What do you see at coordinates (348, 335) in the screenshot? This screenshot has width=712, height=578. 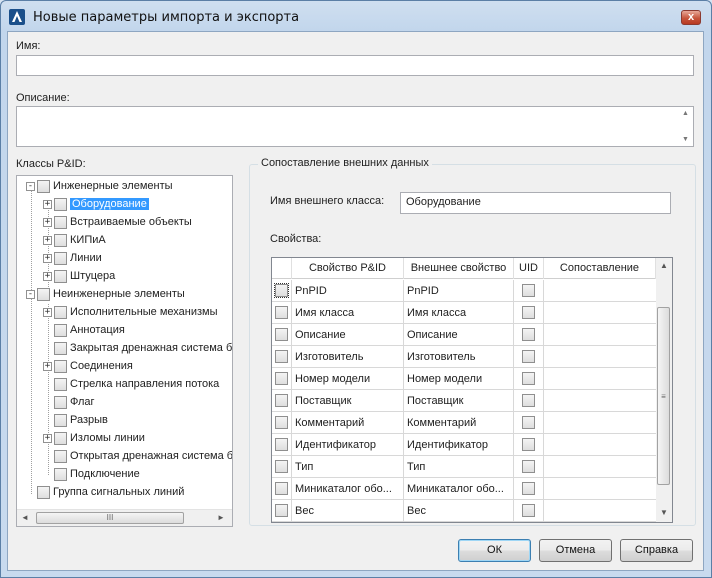 I see `pid-property-cell: Описание` at bounding box center [348, 335].